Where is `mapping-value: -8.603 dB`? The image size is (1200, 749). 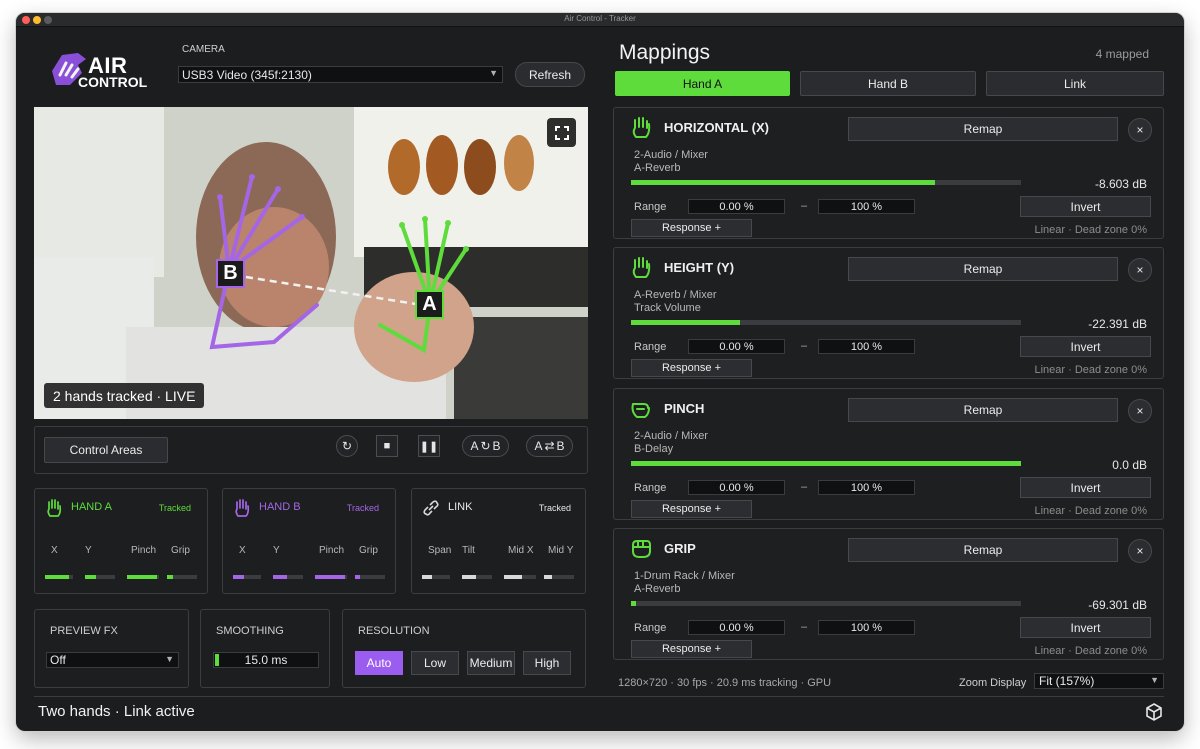 mapping-value: -8.603 dB is located at coordinates (1120, 184).